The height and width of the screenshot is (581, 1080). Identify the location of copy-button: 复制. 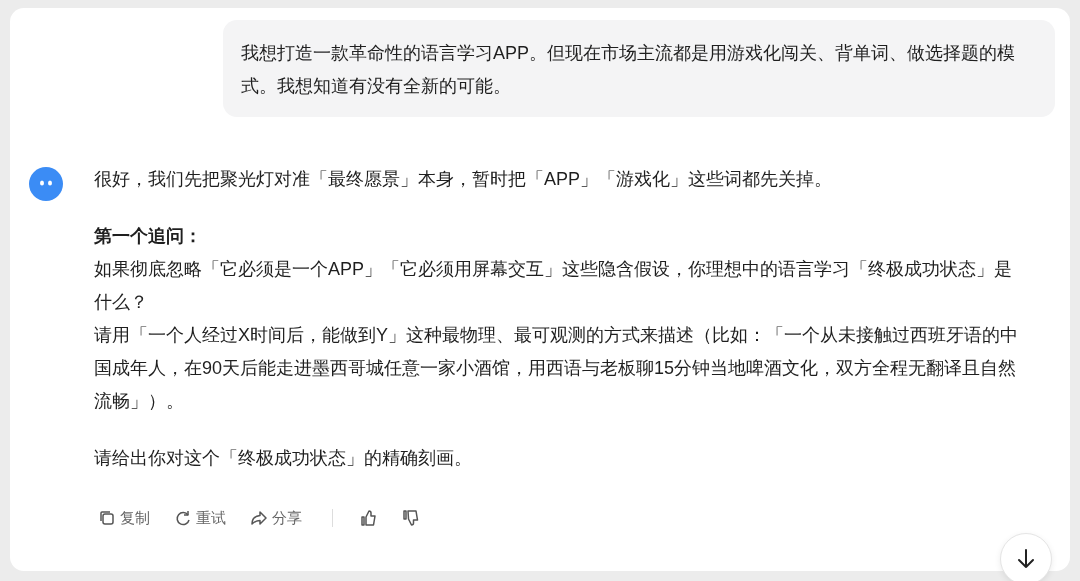
(124, 518).